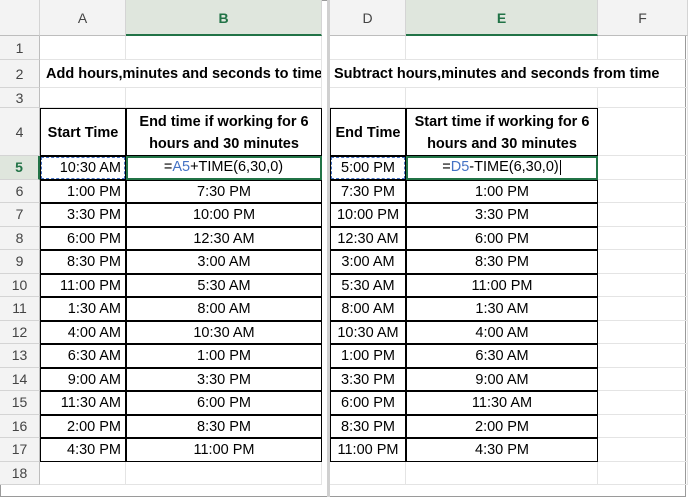 The width and height of the screenshot is (688, 499). I want to click on cell-d3, so click(368, 98).